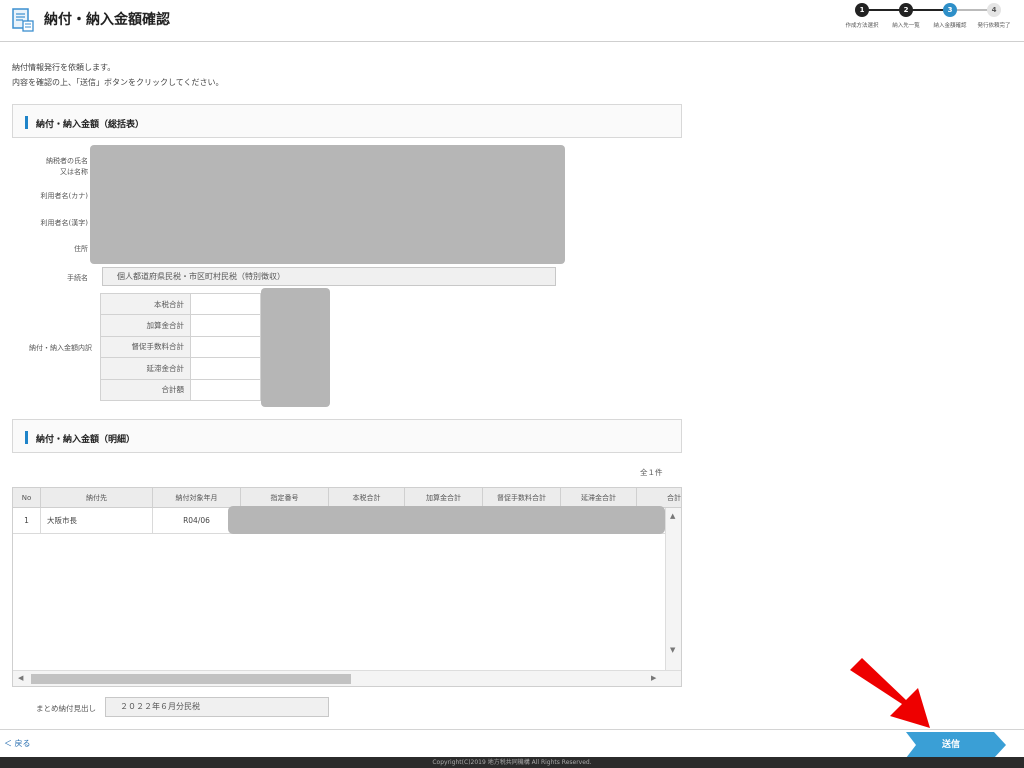  Describe the element at coordinates (672, 650) in the screenshot. I see `scroll-down-icon: ▼` at that location.